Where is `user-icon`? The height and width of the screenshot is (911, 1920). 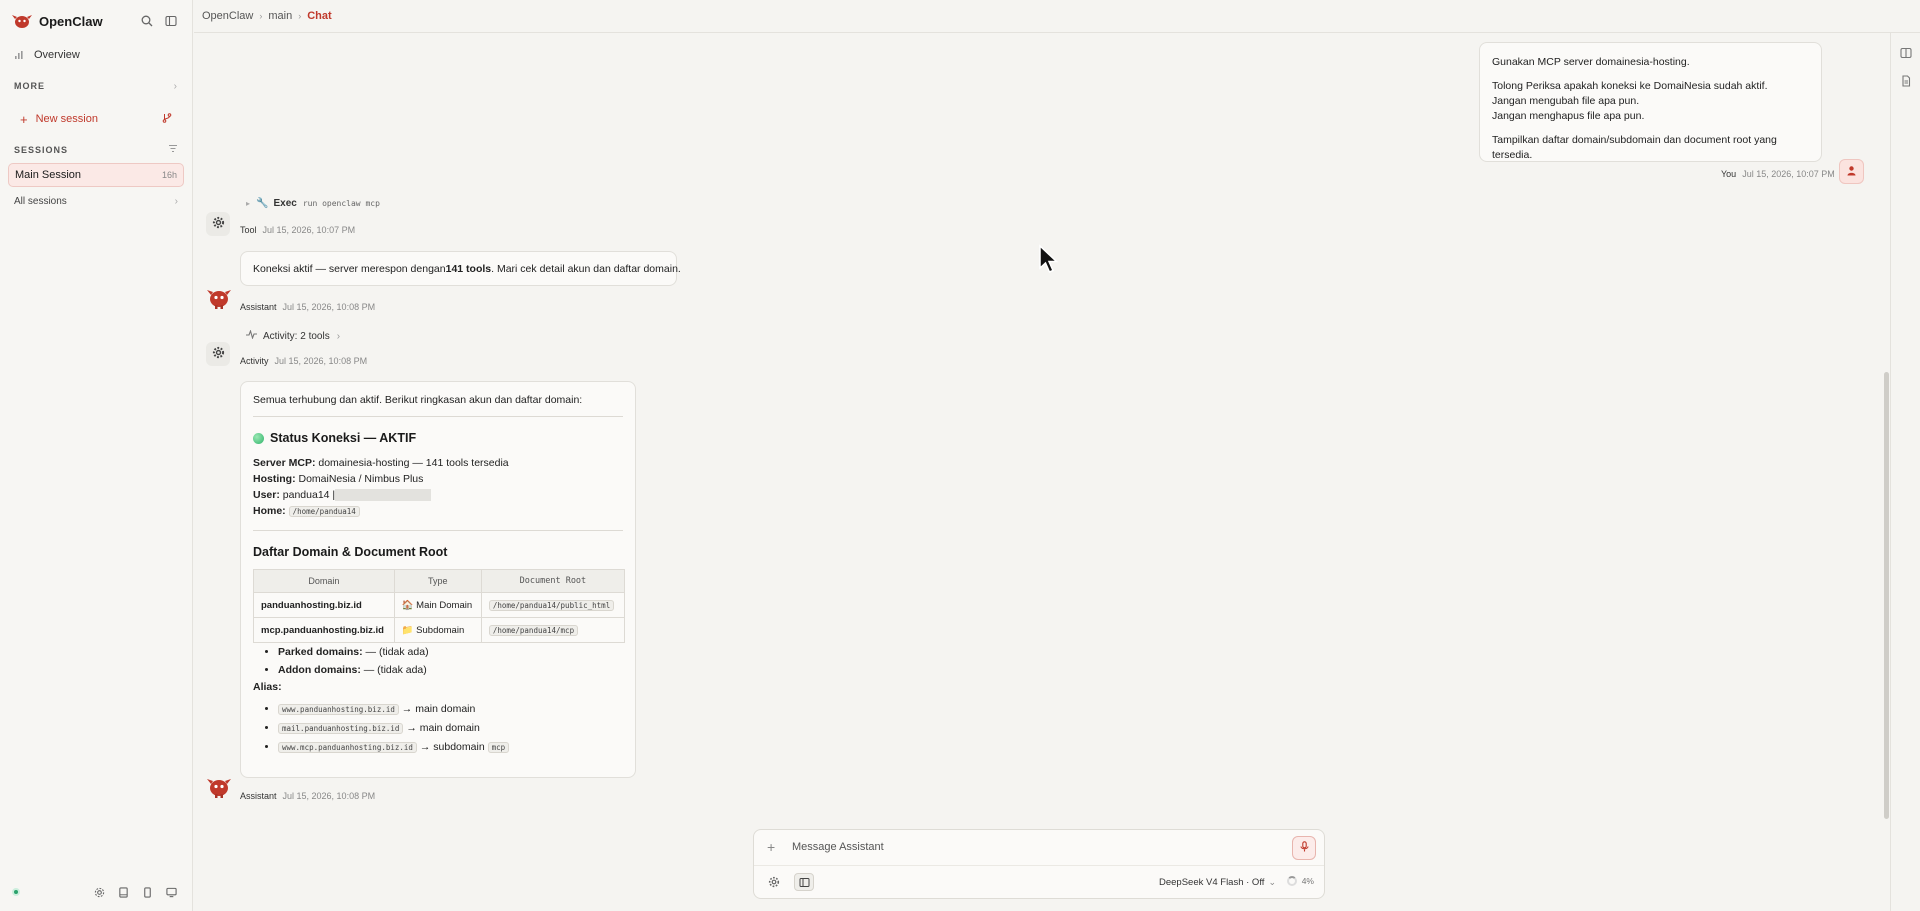 user-icon is located at coordinates (1851, 172).